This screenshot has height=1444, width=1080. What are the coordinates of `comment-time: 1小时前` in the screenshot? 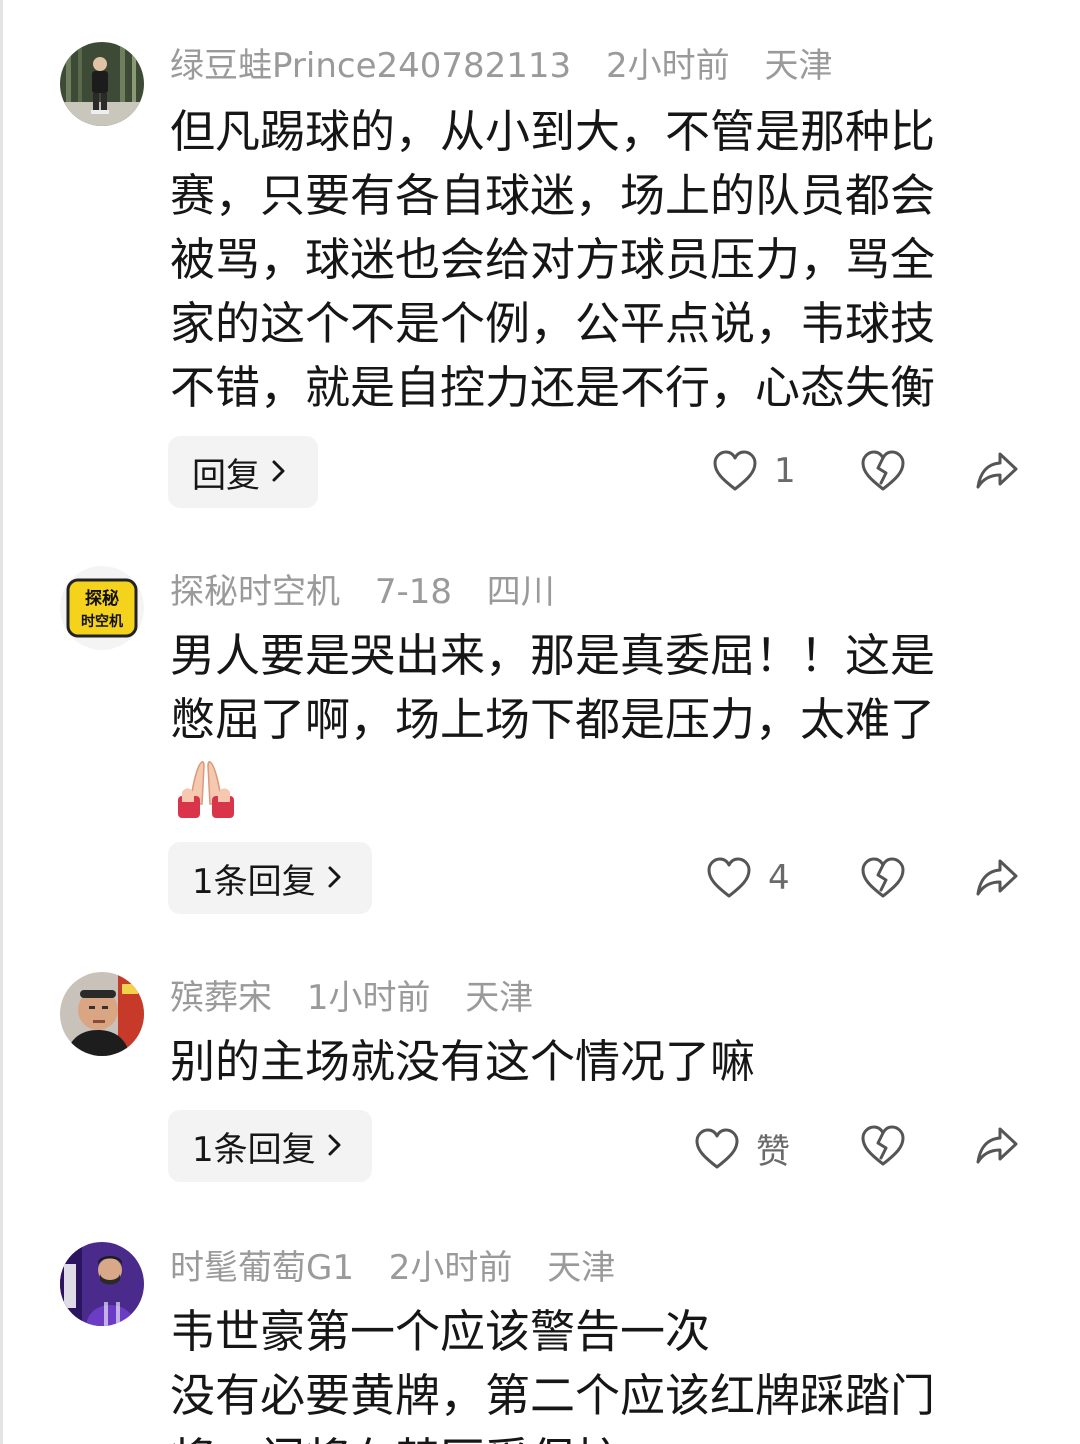 It's located at (368, 998).